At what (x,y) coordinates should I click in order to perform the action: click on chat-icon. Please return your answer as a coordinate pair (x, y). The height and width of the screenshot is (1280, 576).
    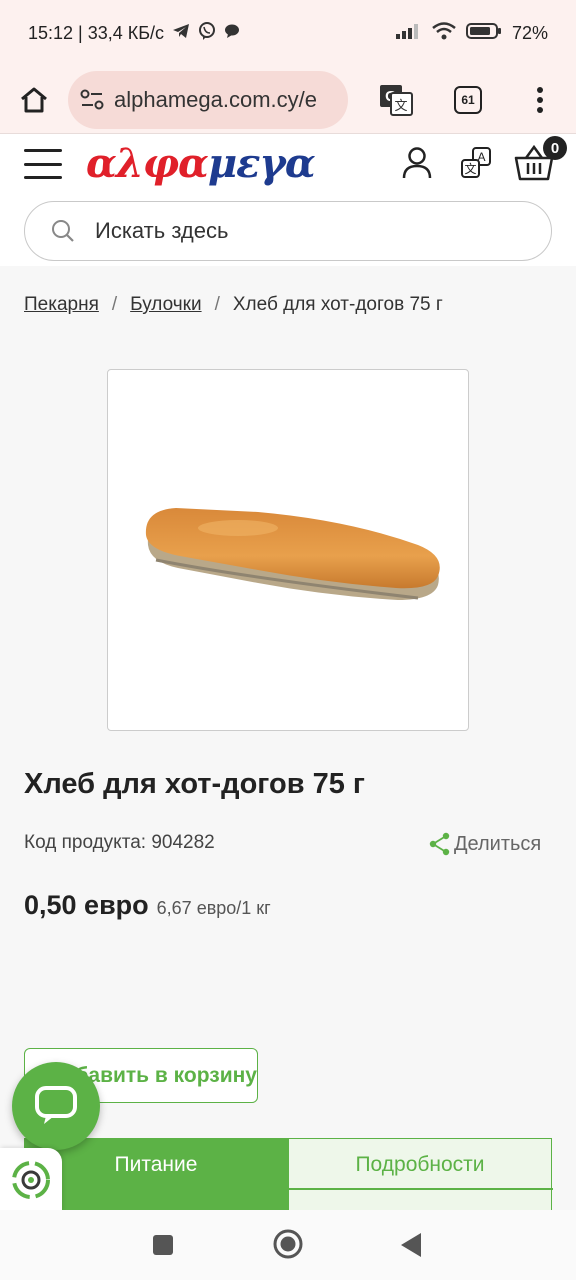
    Looking at the image, I should click on (56, 1105).